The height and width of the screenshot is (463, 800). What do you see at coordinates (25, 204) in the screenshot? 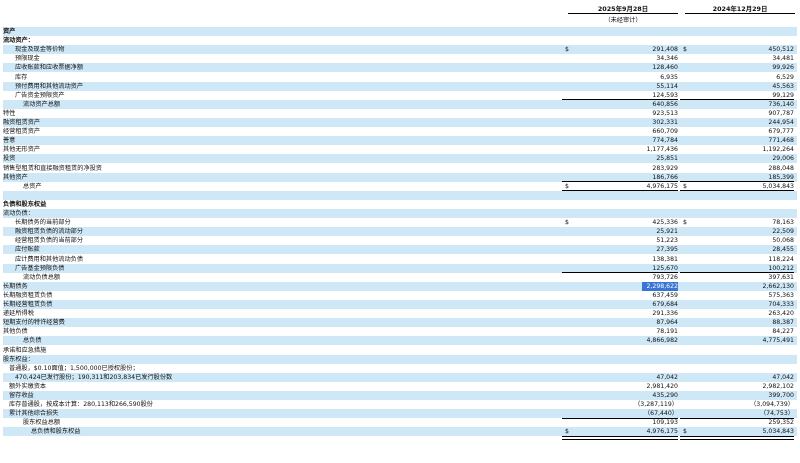
I see `row-label: 负债和股东权益` at bounding box center [25, 204].